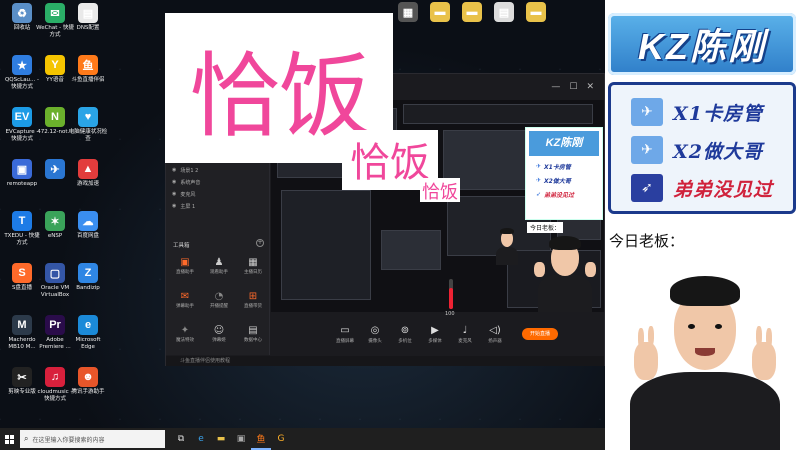 This screenshot has height=450, width=800. Describe the element at coordinates (185, 296) in the screenshot. I see `danmu-icon: ✉` at that location.